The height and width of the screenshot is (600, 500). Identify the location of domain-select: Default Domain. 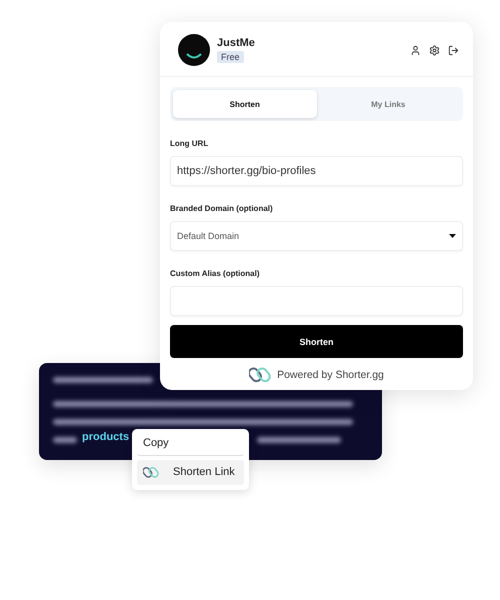
(316, 236).